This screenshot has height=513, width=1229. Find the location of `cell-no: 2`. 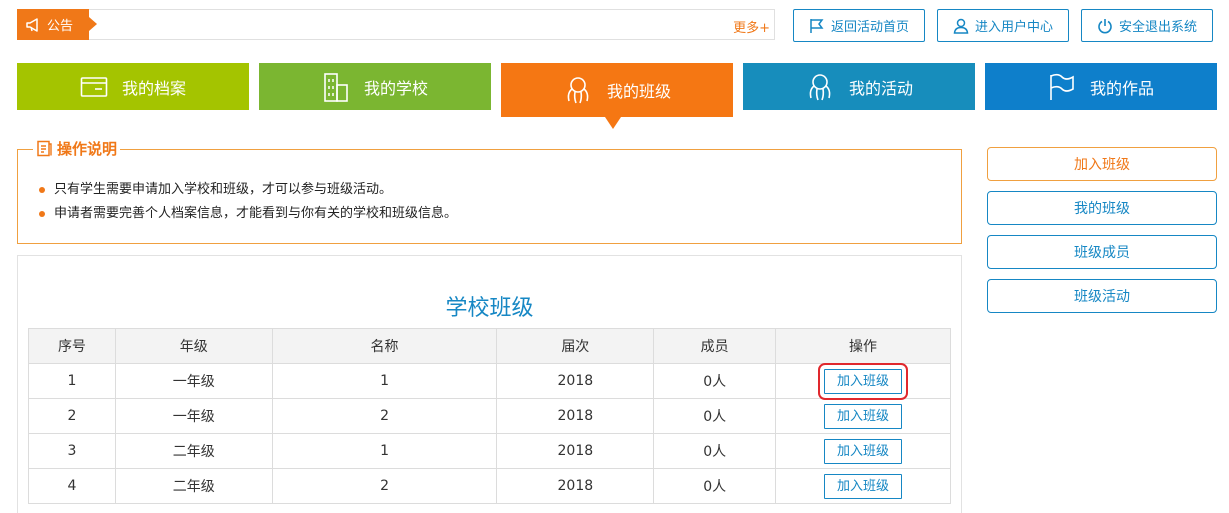

cell-no: 2 is located at coordinates (72, 416).